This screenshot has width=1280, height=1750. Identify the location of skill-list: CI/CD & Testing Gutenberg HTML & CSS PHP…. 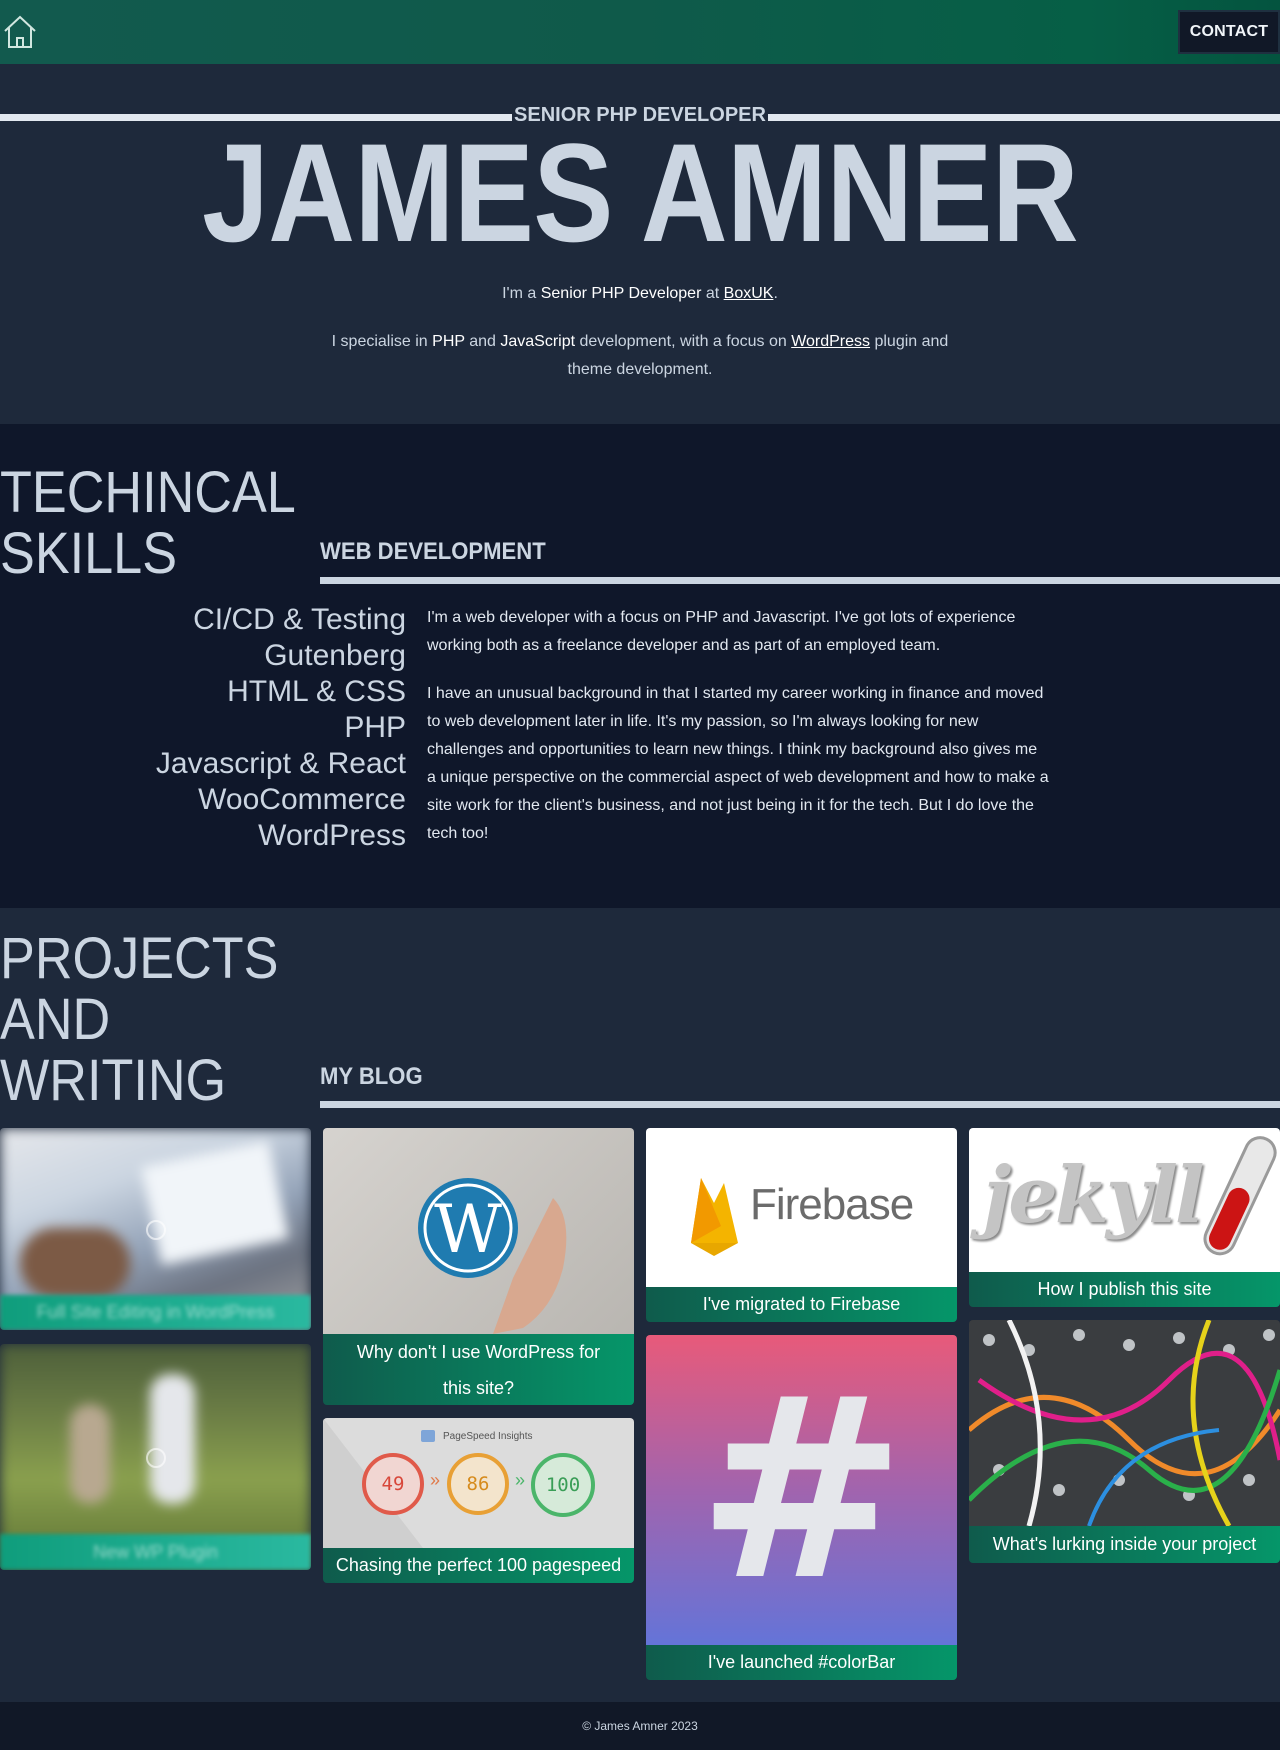
(203, 728).